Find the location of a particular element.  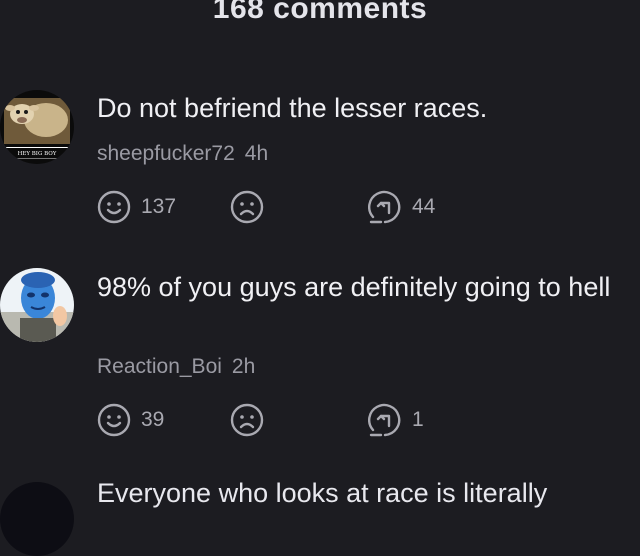

user-avatar: HEY BIG BOY is located at coordinates (37, 127).